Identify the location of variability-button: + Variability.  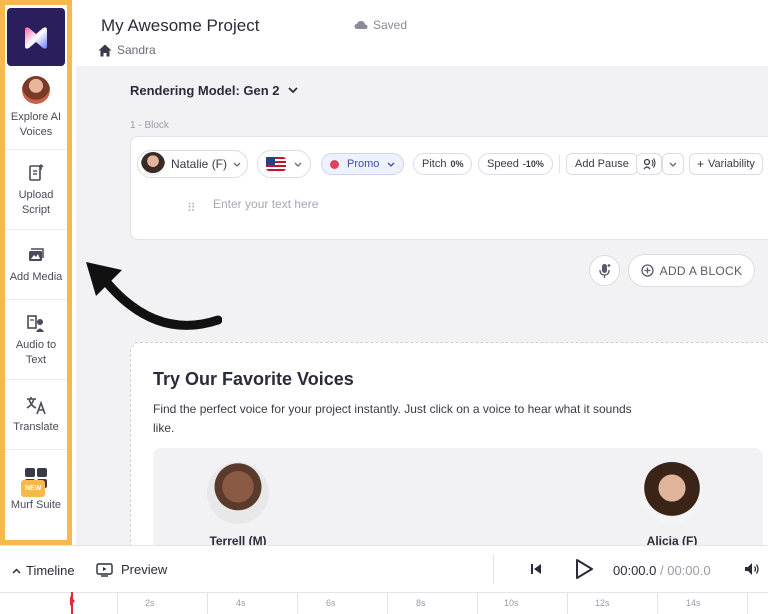
(726, 164).